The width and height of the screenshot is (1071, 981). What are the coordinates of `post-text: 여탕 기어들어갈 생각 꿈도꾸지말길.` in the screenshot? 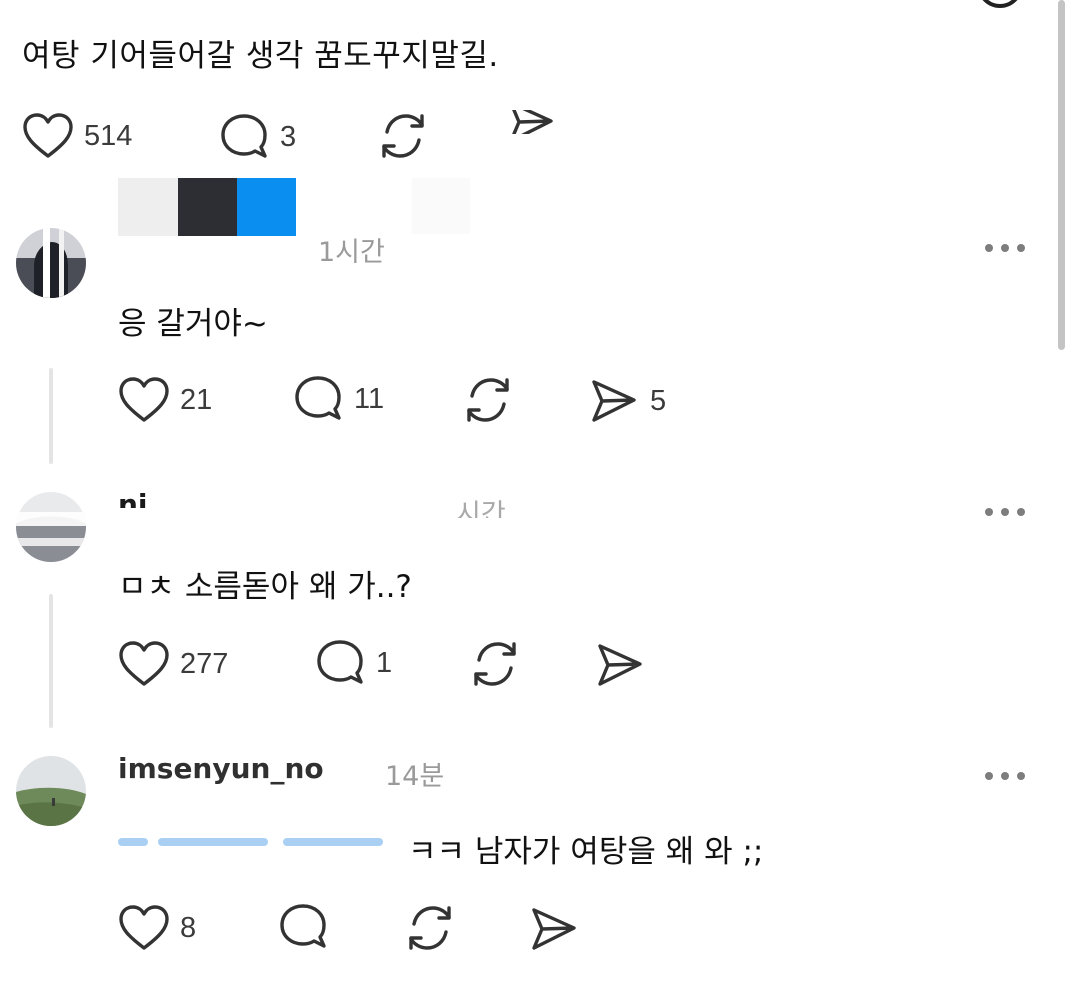 It's located at (260, 56).